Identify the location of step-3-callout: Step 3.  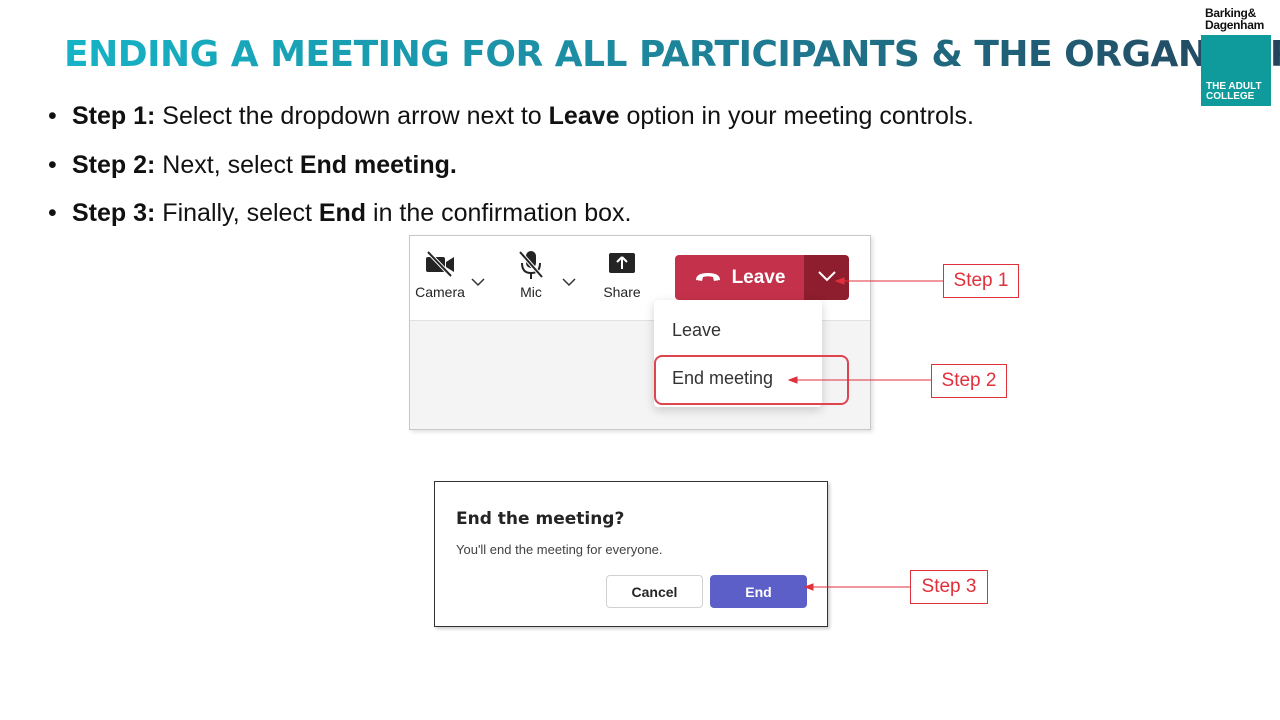
(949, 587).